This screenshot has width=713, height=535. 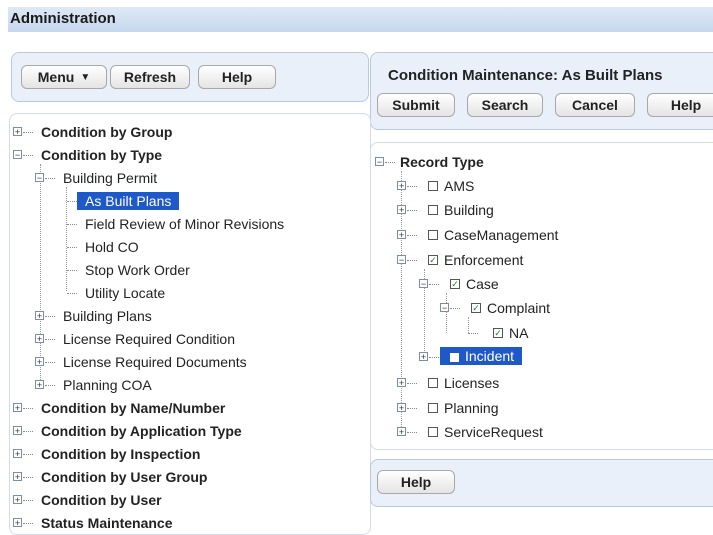 What do you see at coordinates (541, 483) in the screenshot?
I see `bottom-help-panel: Help` at bounding box center [541, 483].